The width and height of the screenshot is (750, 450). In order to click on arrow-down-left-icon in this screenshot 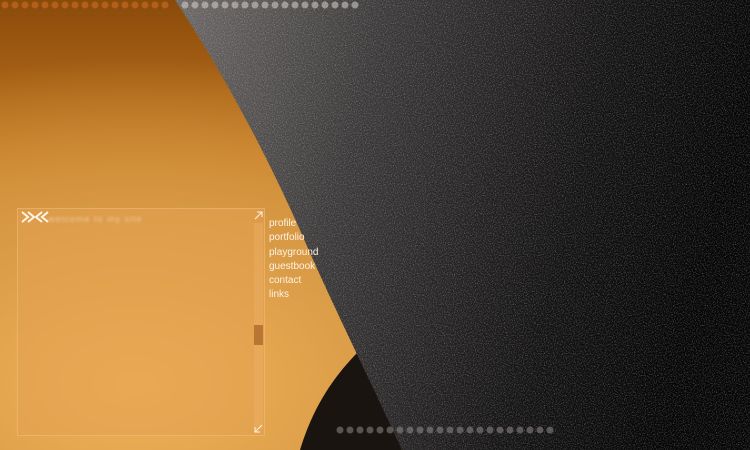, I will do `click(258, 428)`.